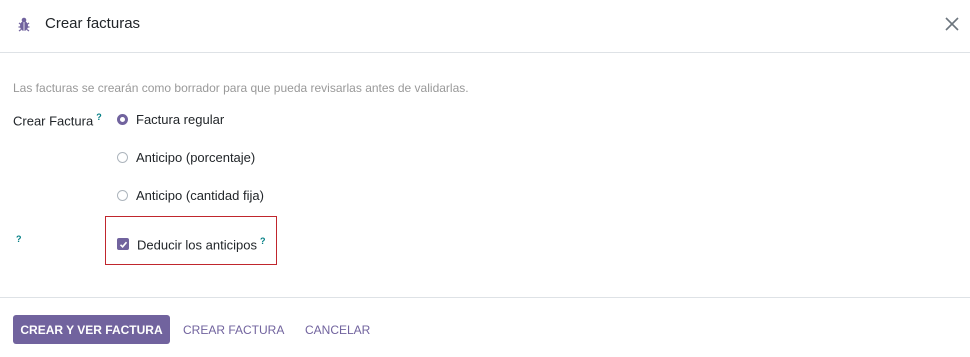 The height and width of the screenshot is (357, 970). What do you see at coordinates (122, 119) in the screenshot?
I see `radio-button-checked` at bounding box center [122, 119].